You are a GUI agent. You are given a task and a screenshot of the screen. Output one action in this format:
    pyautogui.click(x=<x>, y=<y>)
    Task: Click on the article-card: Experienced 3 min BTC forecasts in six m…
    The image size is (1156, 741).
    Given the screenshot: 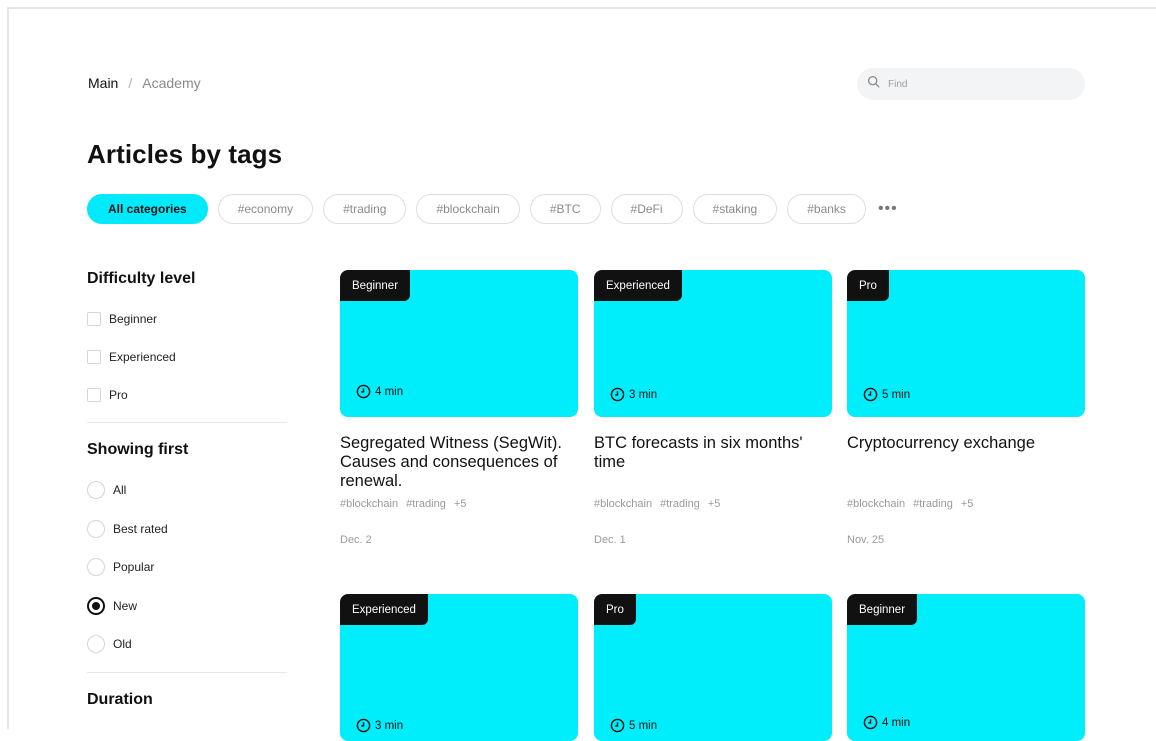 What is the action you would take?
    pyautogui.click(x=713, y=408)
    